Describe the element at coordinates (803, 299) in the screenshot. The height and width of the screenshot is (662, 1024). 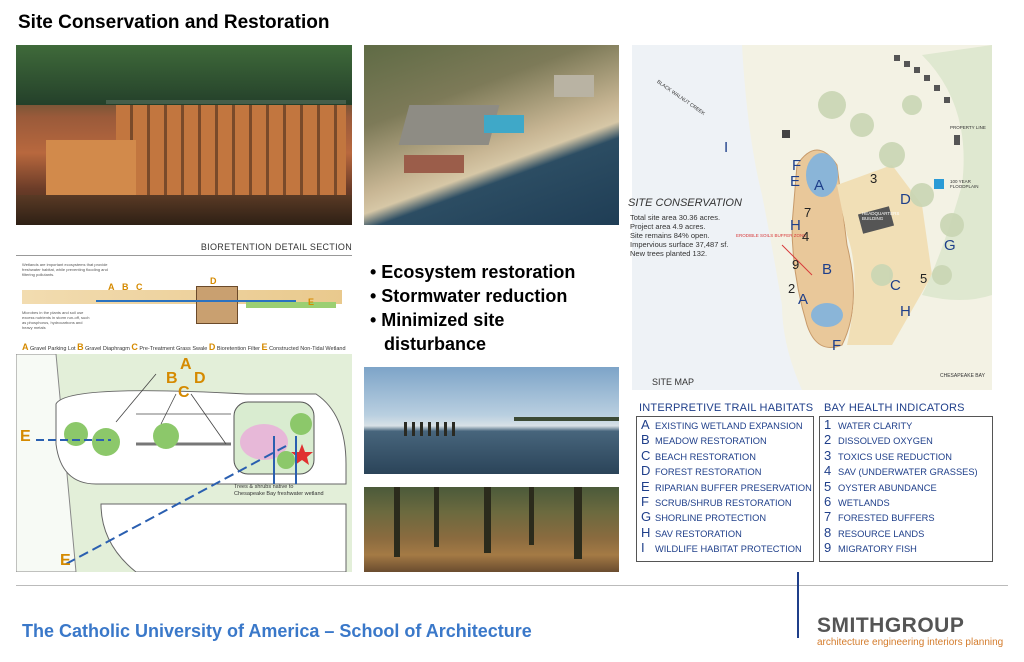
I see `map-letter-a-bottom: A` at that location.